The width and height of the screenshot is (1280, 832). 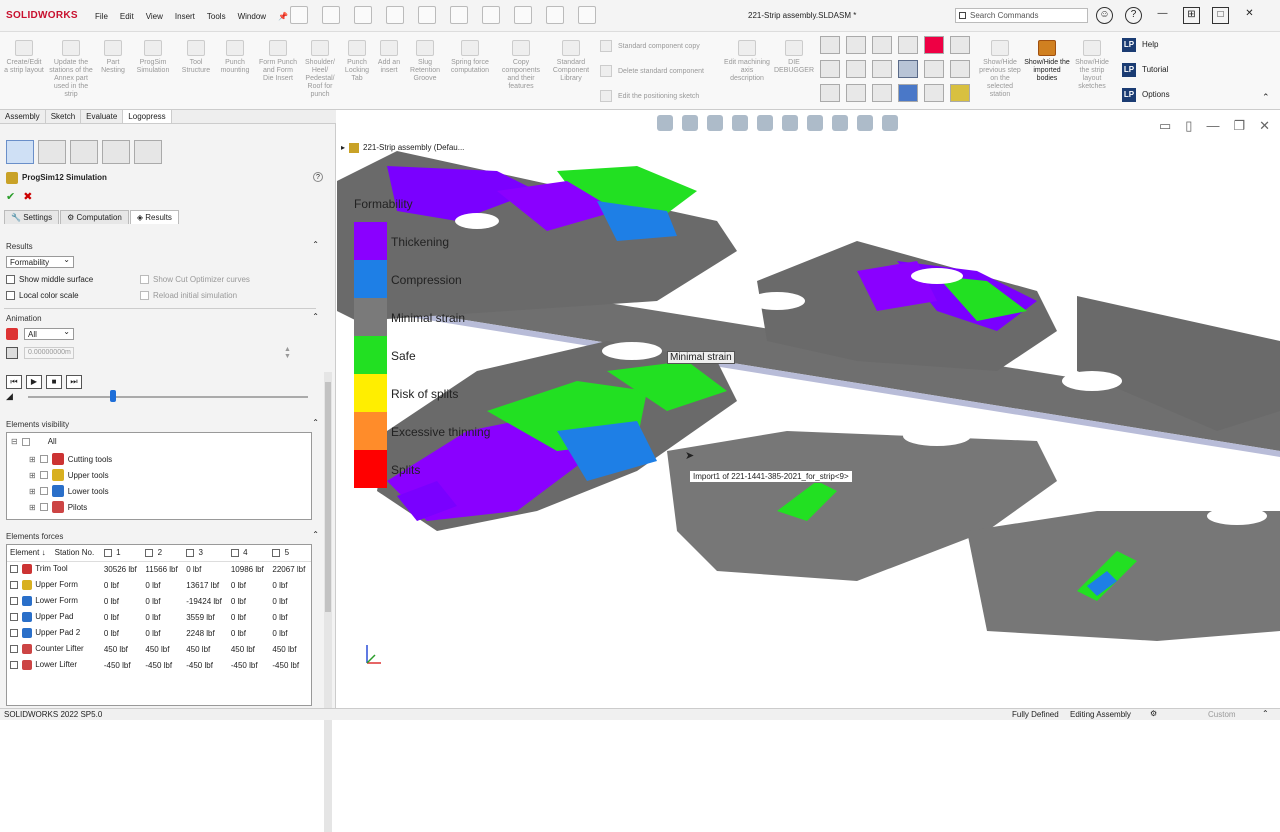 I want to click on tab-sketch: Sketch, so click(x=64, y=116).